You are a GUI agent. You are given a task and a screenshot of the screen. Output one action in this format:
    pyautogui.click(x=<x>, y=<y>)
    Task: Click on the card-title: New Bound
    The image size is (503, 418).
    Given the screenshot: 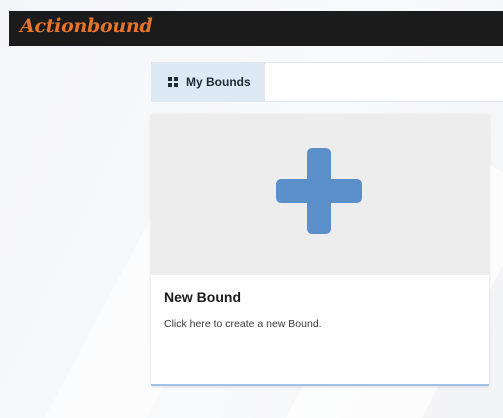 What is the action you would take?
    pyautogui.click(x=202, y=297)
    